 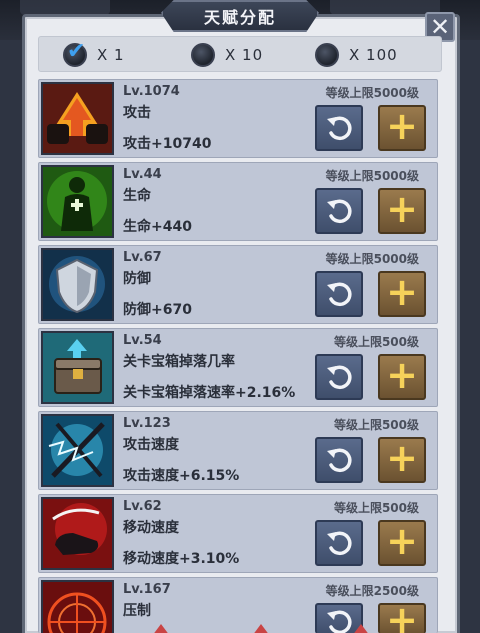 What do you see at coordinates (77, 367) in the screenshot?
I see `treasure-chest-icon` at bounding box center [77, 367].